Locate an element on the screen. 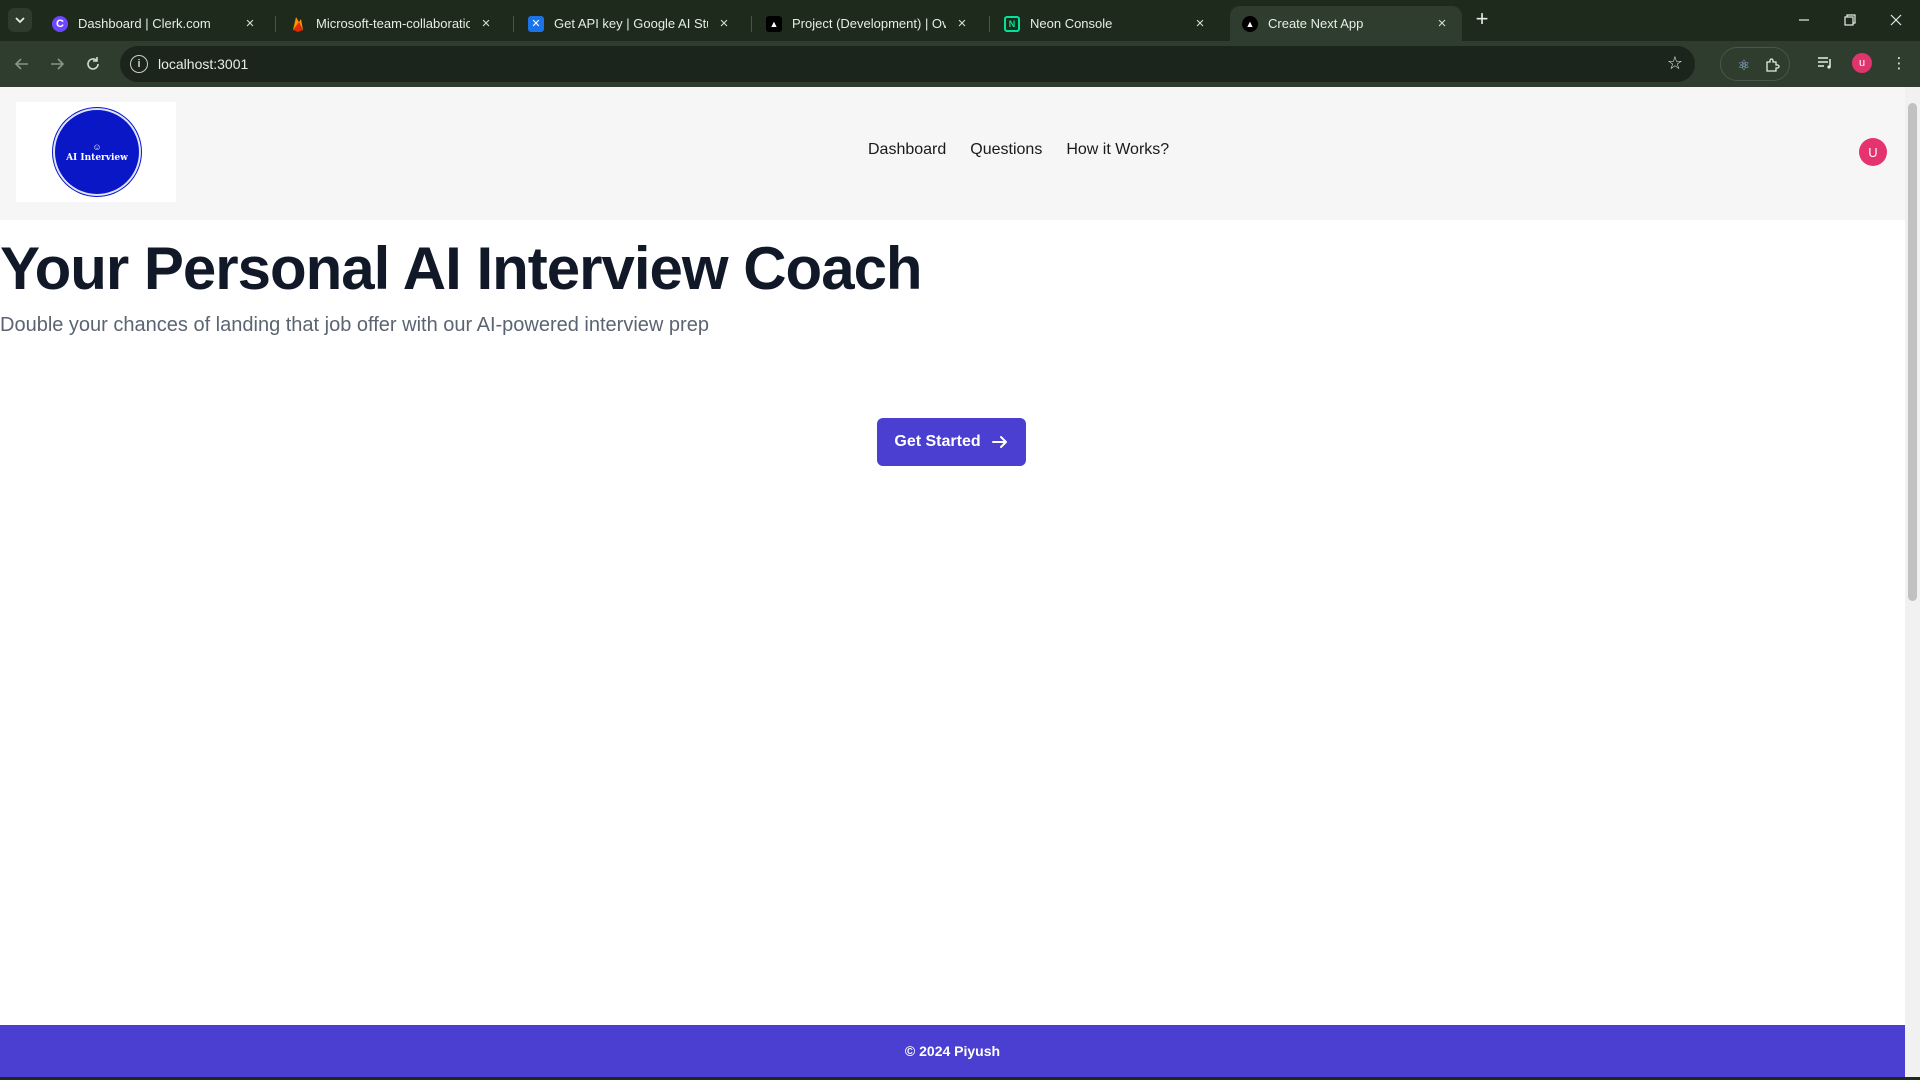 The height and width of the screenshot is (1080, 1920). restore-button is located at coordinates (1850, 20).